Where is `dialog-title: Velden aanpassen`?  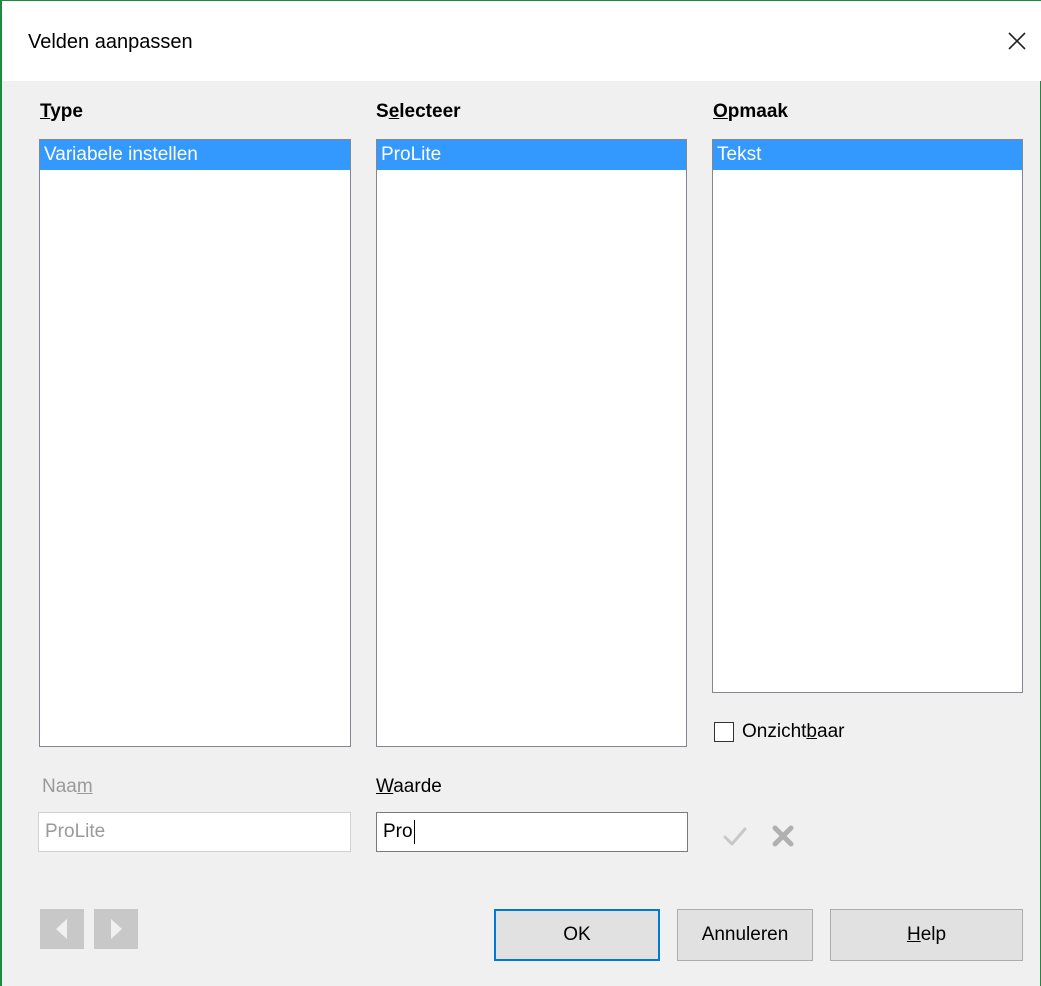
dialog-title: Velden aanpassen is located at coordinates (110, 42).